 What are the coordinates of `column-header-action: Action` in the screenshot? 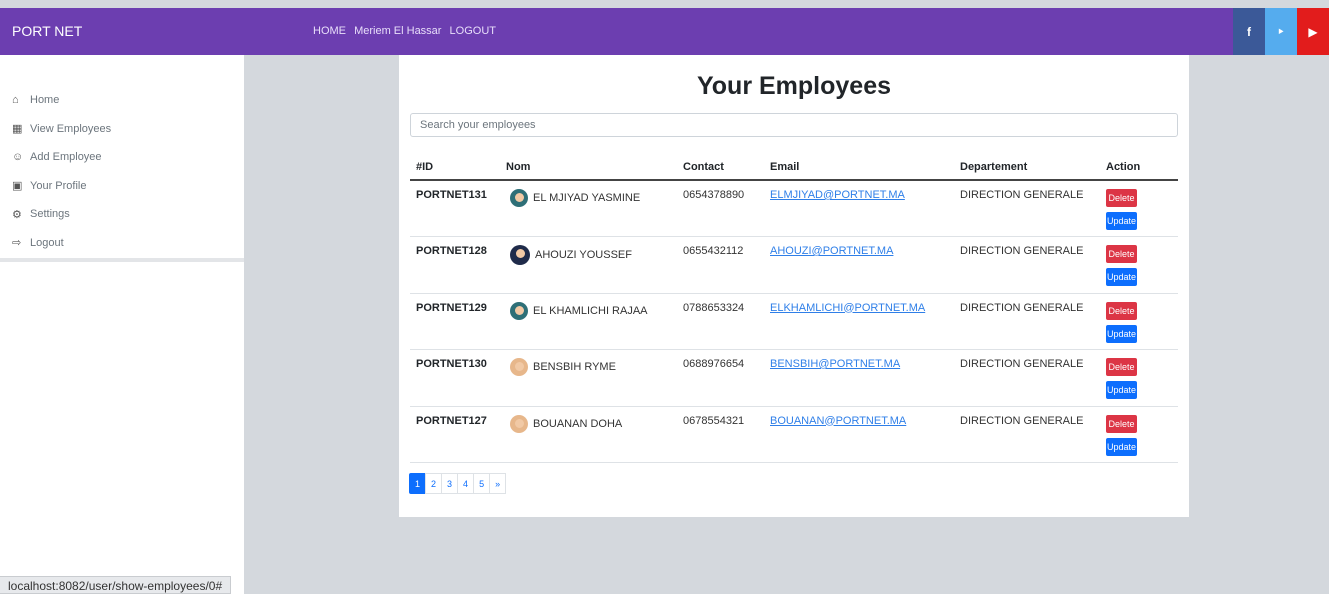 It's located at (1139, 168).